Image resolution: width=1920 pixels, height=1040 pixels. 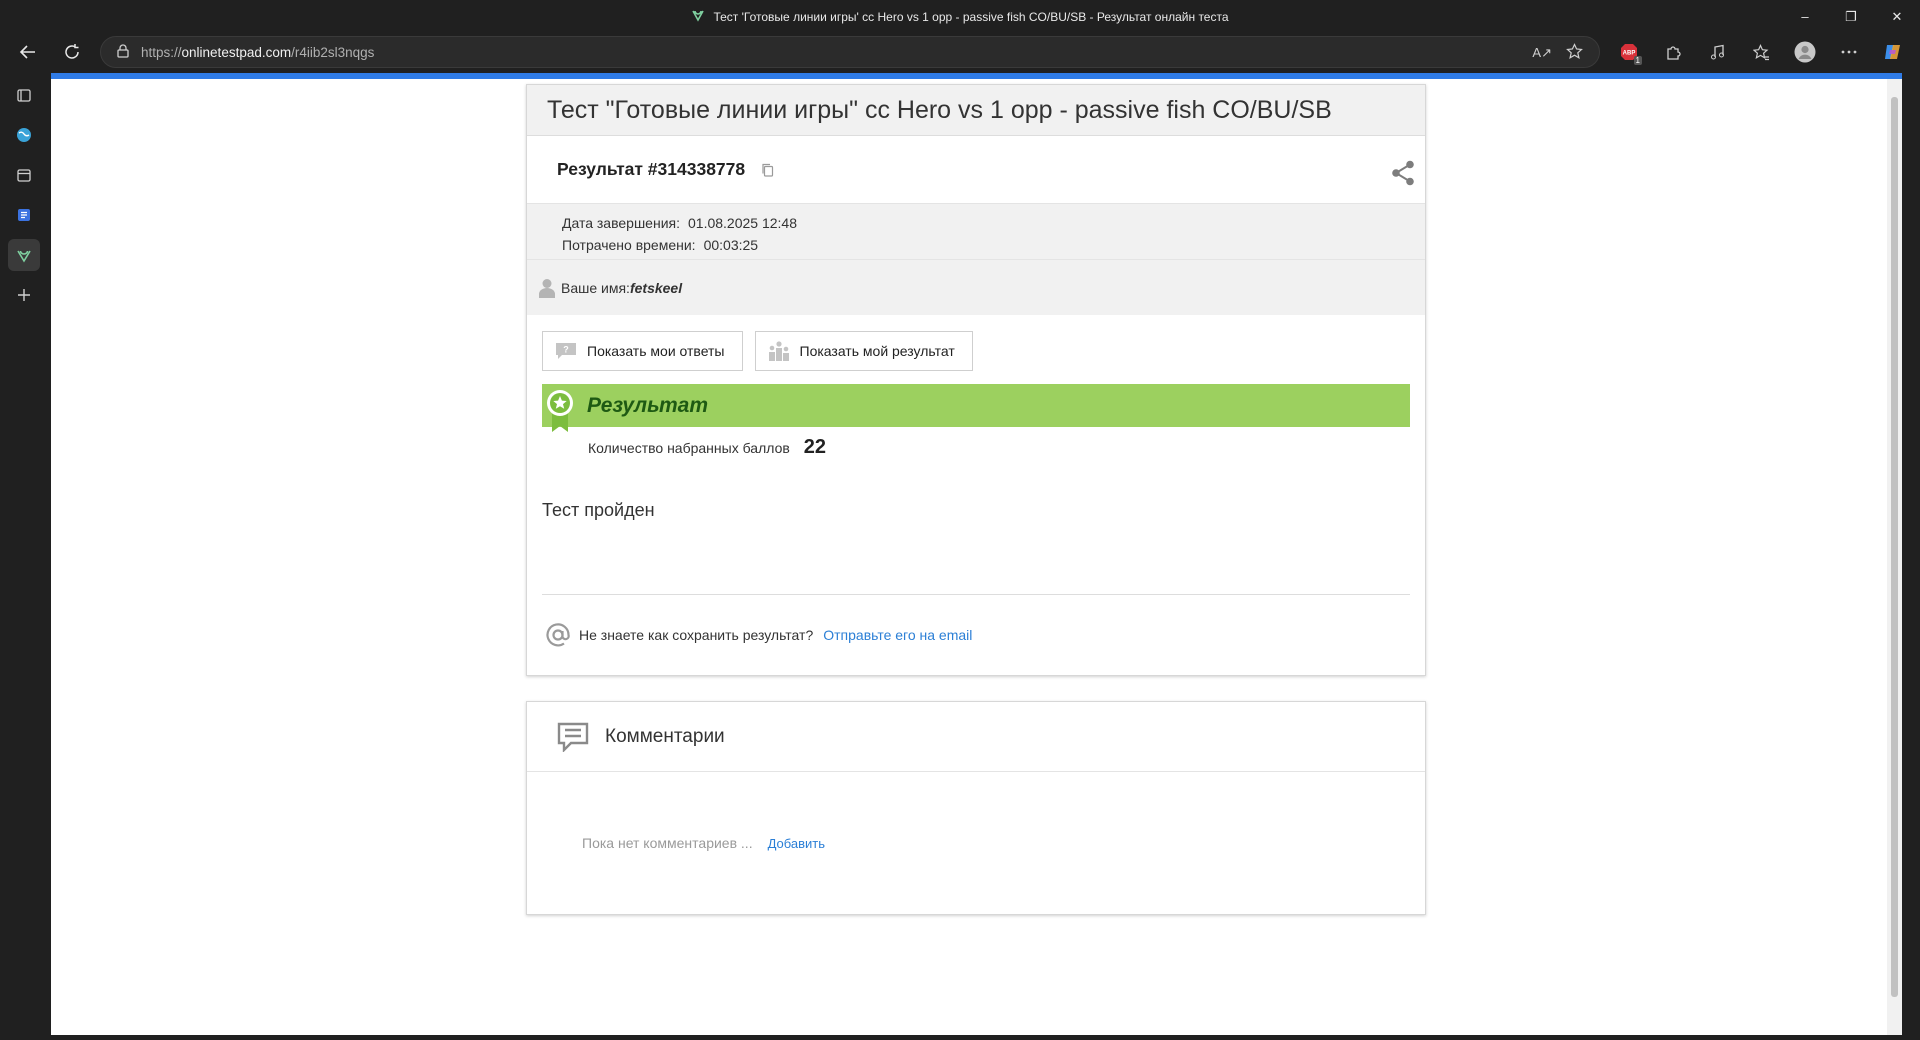 I want to click on document-favicon-icon, so click(x=23, y=215).